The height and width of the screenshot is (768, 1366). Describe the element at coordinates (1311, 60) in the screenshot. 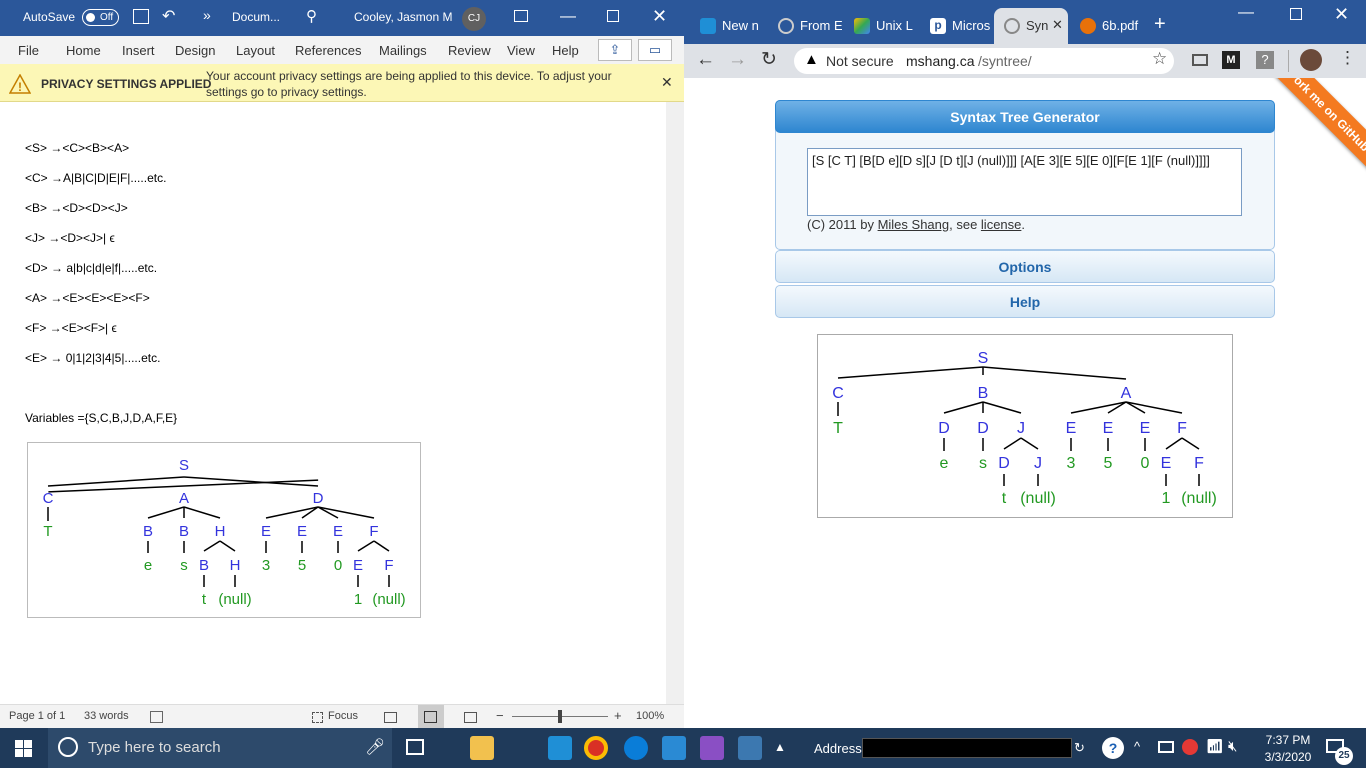

I see `profile-avatar` at that location.